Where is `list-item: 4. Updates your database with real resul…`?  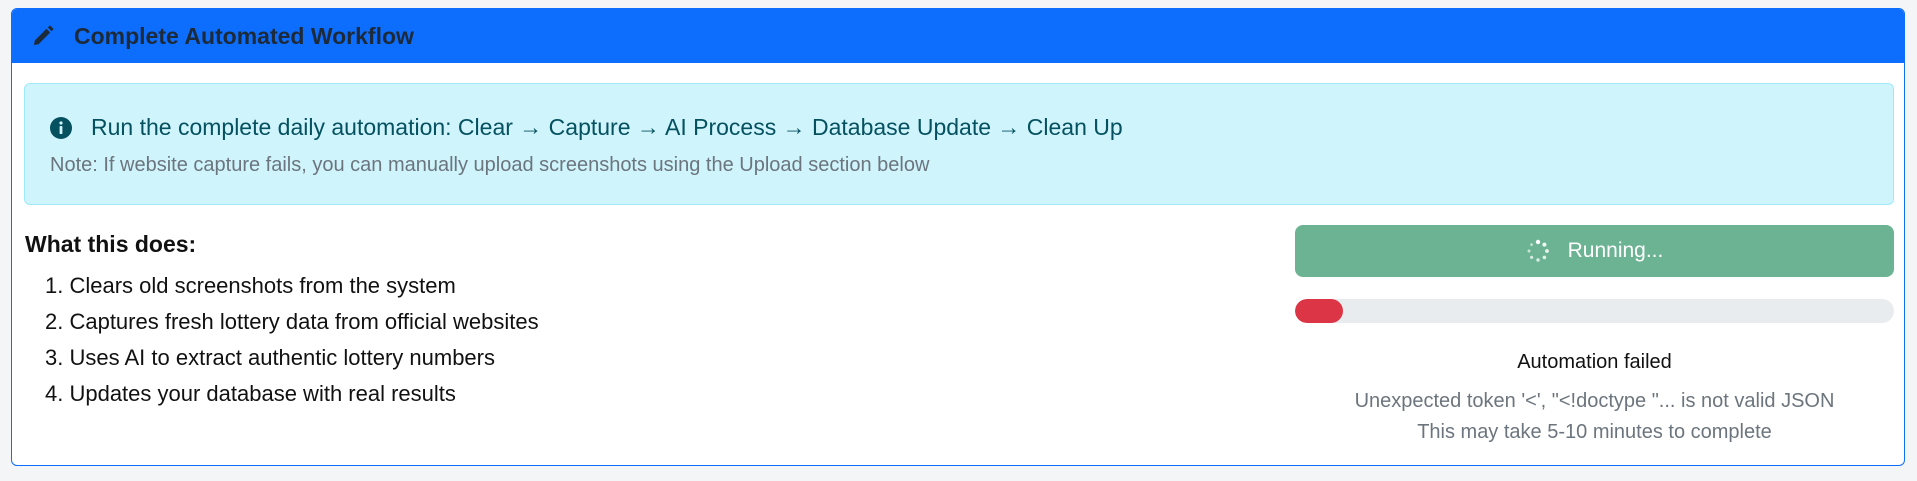 list-item: 4. Updates your database with real resul… is located at coordinates (250, 393).